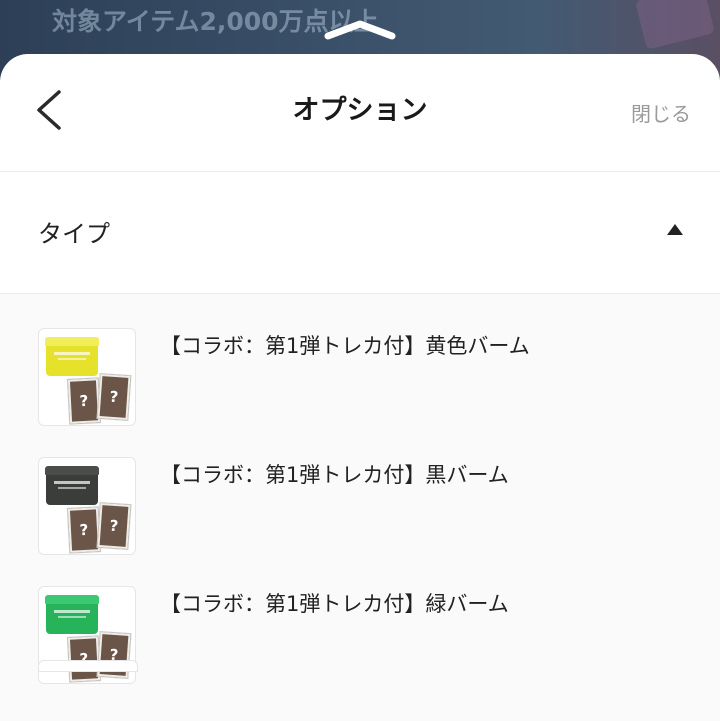 The height and width of the screenshot is (721, 720). What do you see at coordinates (675, 229) in the screenshot?
I see `caret-up-icon` at bounding box center [675, 229].